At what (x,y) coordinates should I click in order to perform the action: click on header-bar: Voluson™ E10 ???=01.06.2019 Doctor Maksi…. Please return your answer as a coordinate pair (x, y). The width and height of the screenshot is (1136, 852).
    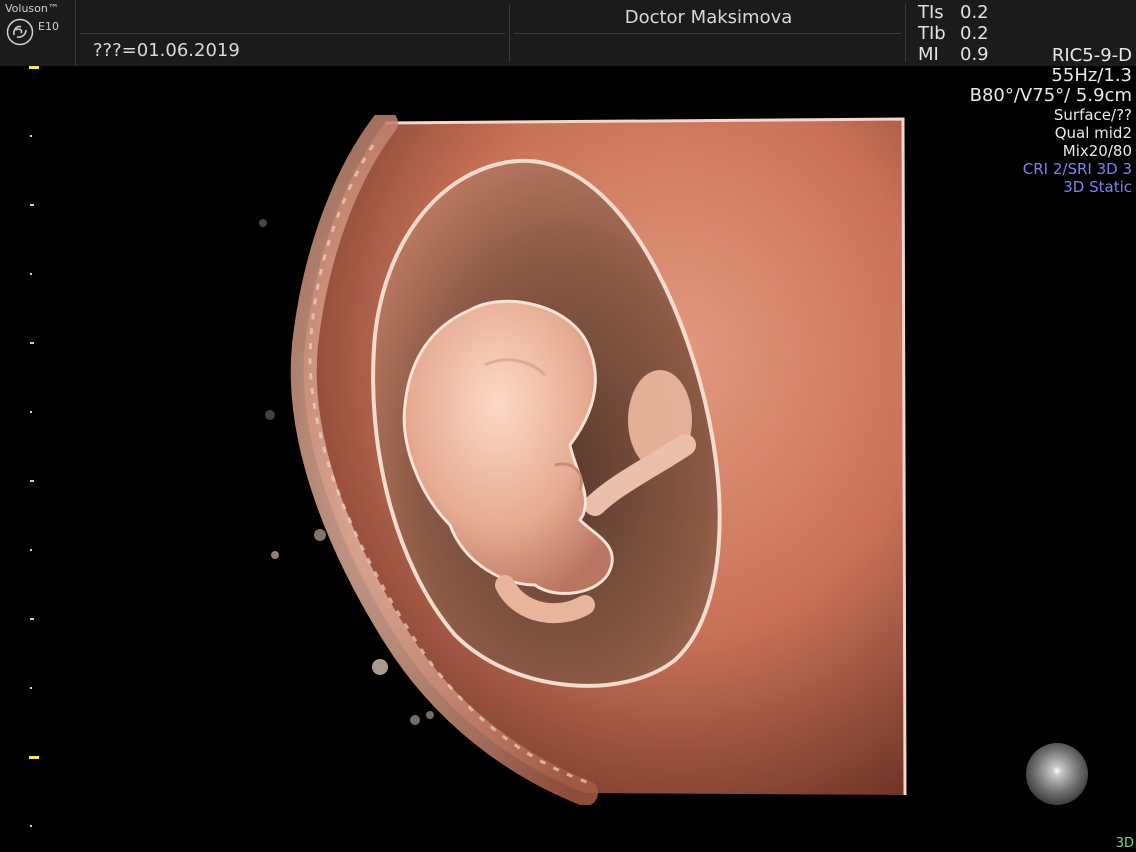
    Looking at the image, I should click on (568, 33).